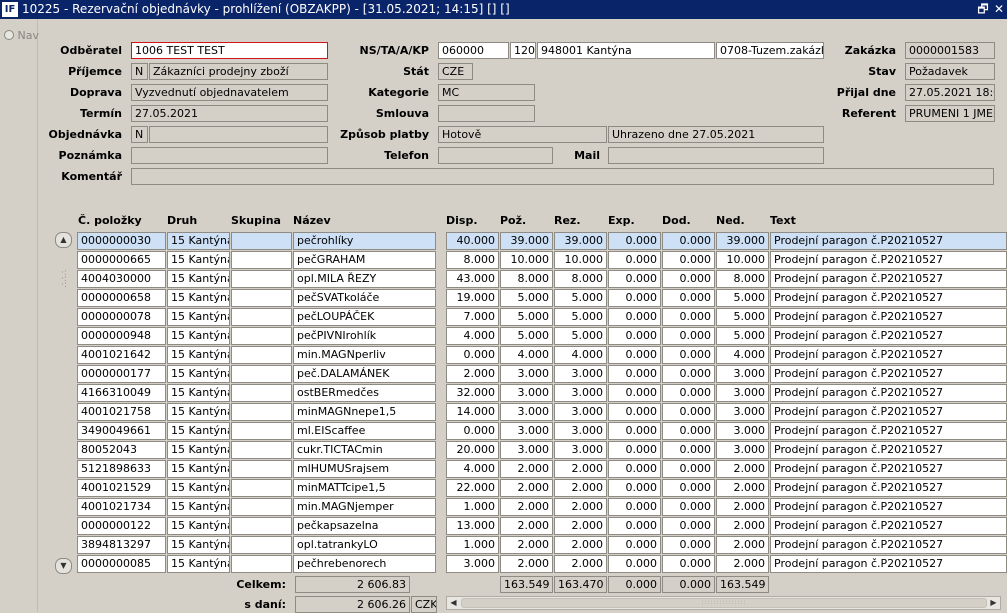 The height and width of the screenshot is (613, 1007). What do you see at coordinates (472, 317) in the screenshot?
I see `cell-disp: 7.000` at bounding box center [472, 317].